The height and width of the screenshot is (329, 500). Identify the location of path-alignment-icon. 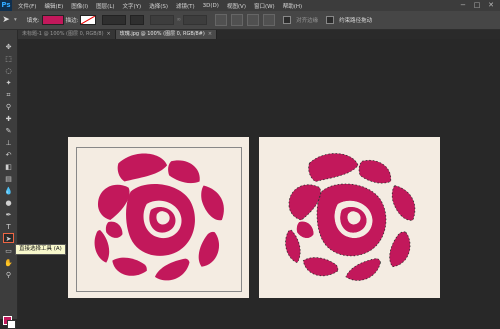
(237, 20).